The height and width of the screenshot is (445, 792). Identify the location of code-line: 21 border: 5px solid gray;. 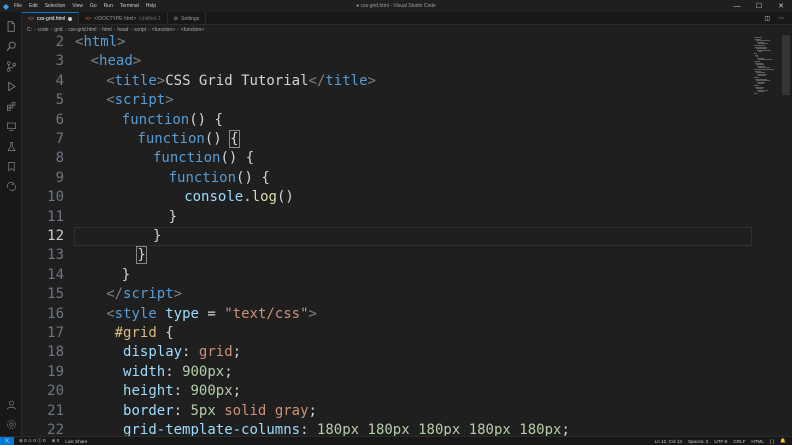
(392, 411).